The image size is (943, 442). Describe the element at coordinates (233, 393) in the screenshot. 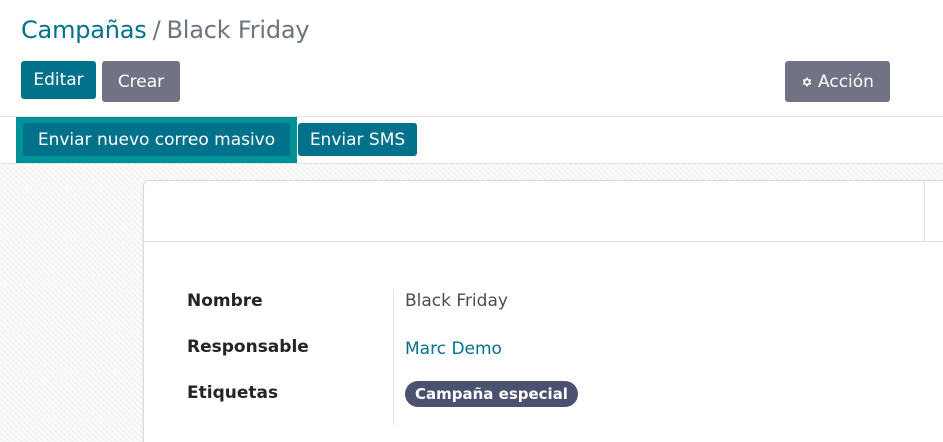

I see `tags-label: Etiquetas` at that location.